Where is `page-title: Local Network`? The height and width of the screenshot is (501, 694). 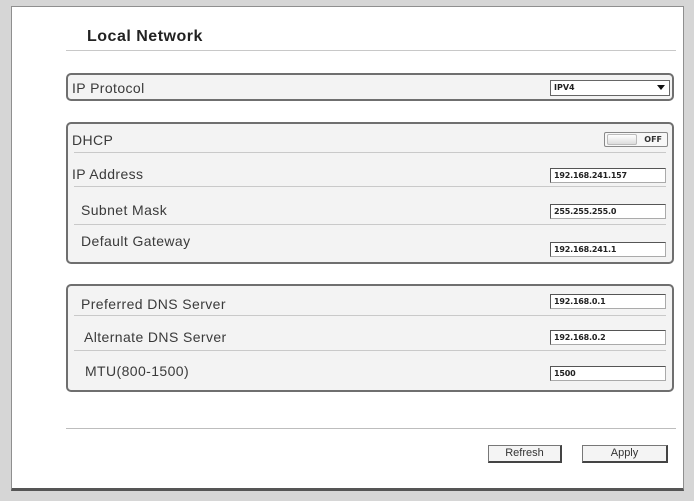
page-title: Local Network is located at coordinates (145, 36).